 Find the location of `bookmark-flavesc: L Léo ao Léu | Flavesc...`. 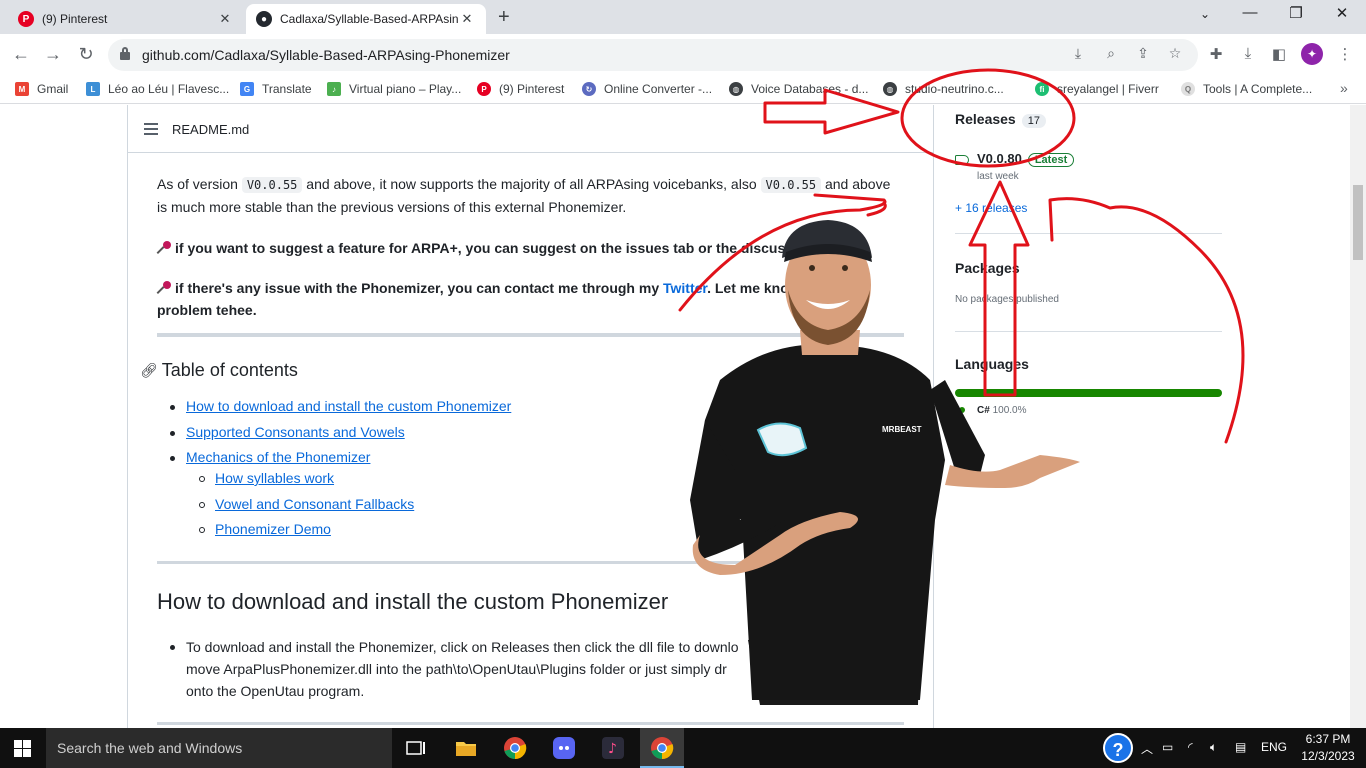

bookmark-flavesc: L Léo ao Léu | Flavesc... is located at coordinates (157, 89).